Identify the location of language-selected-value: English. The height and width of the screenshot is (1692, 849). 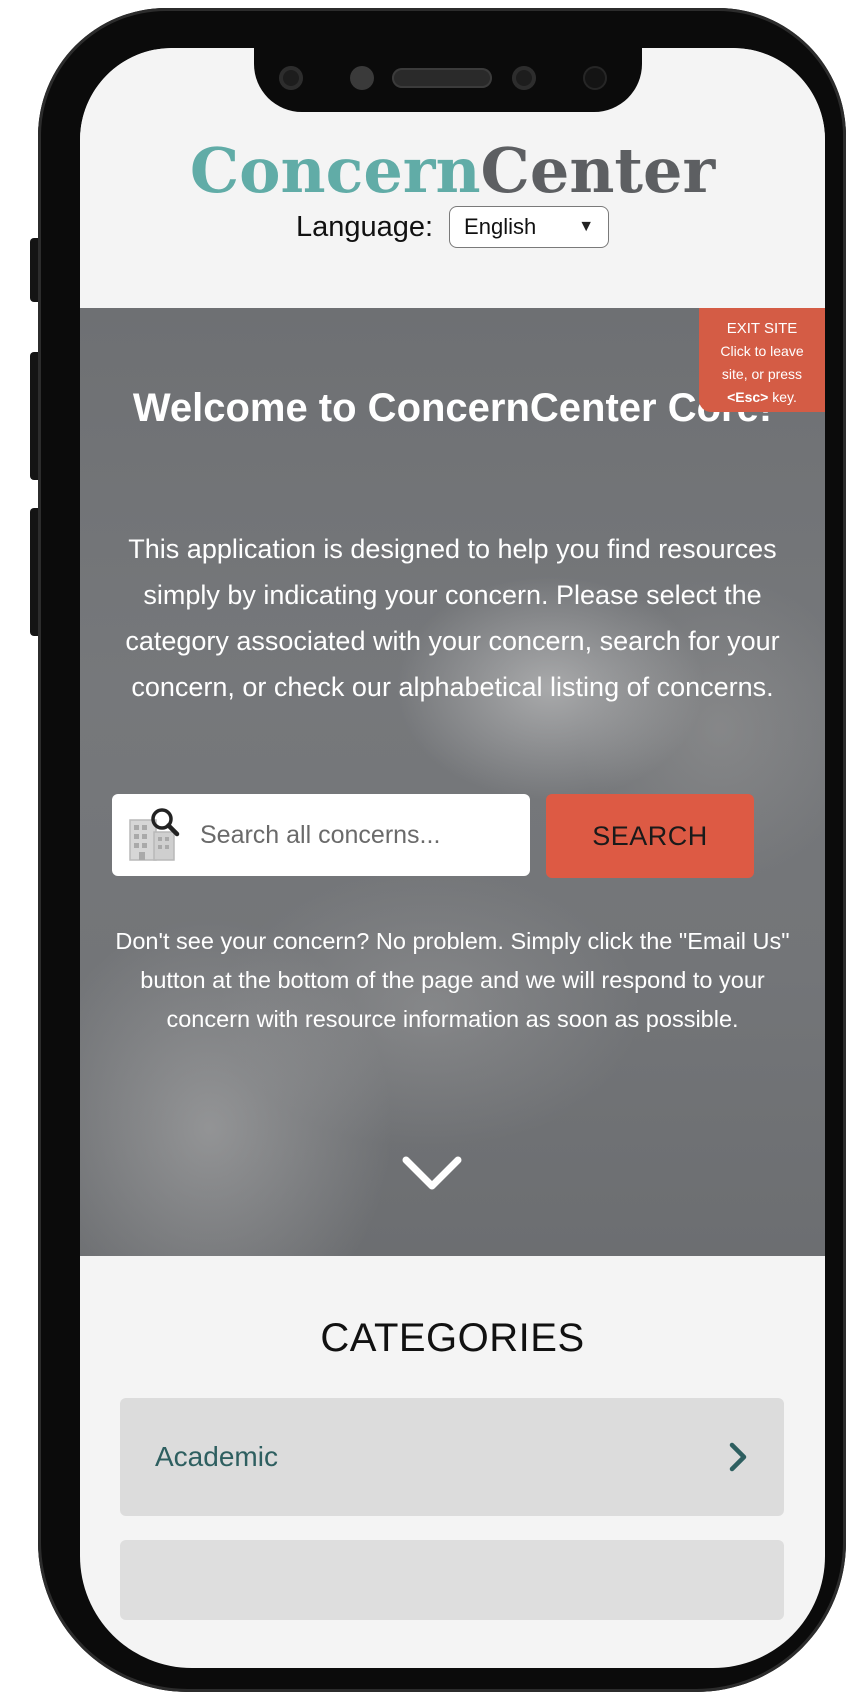
(500, 226).